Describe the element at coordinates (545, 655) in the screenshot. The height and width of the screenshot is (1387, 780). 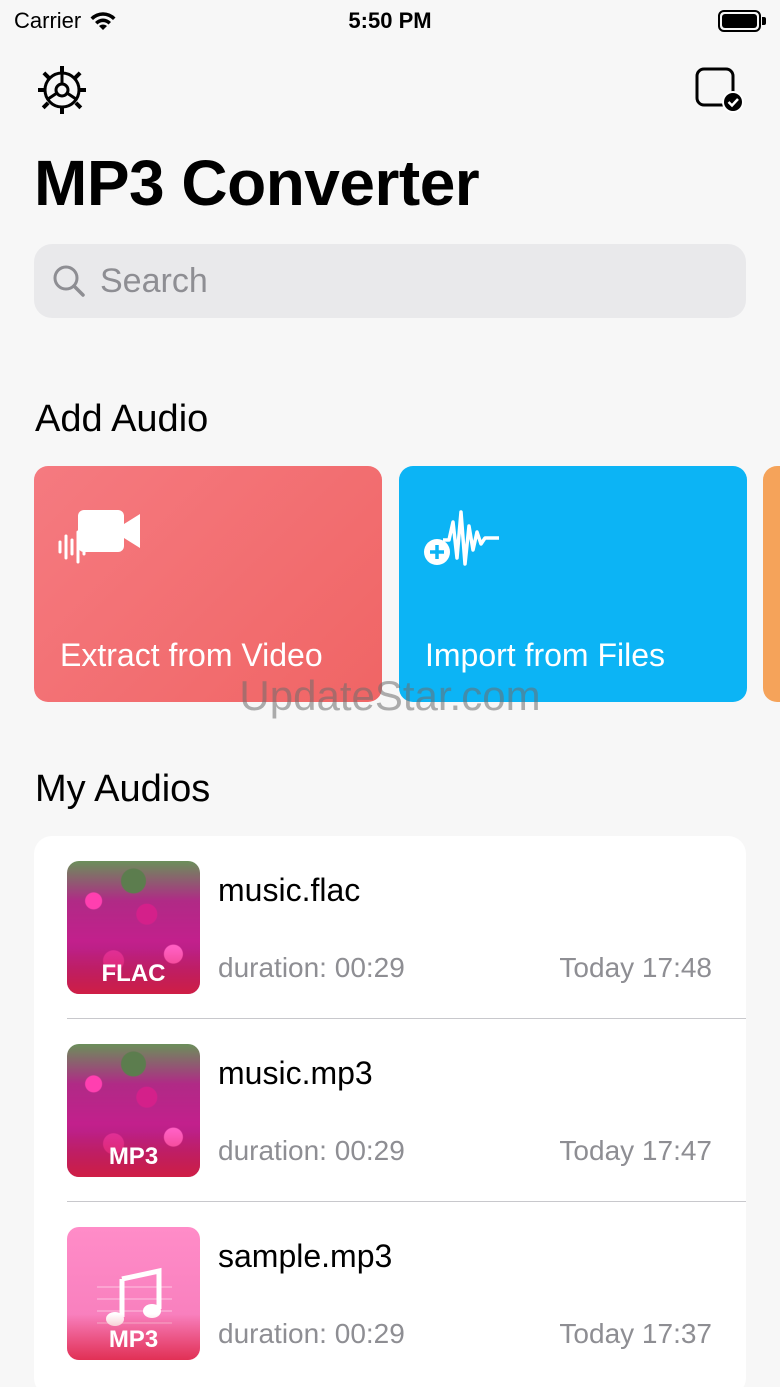
I see `import-from-files-label: Import from Files` at that location.